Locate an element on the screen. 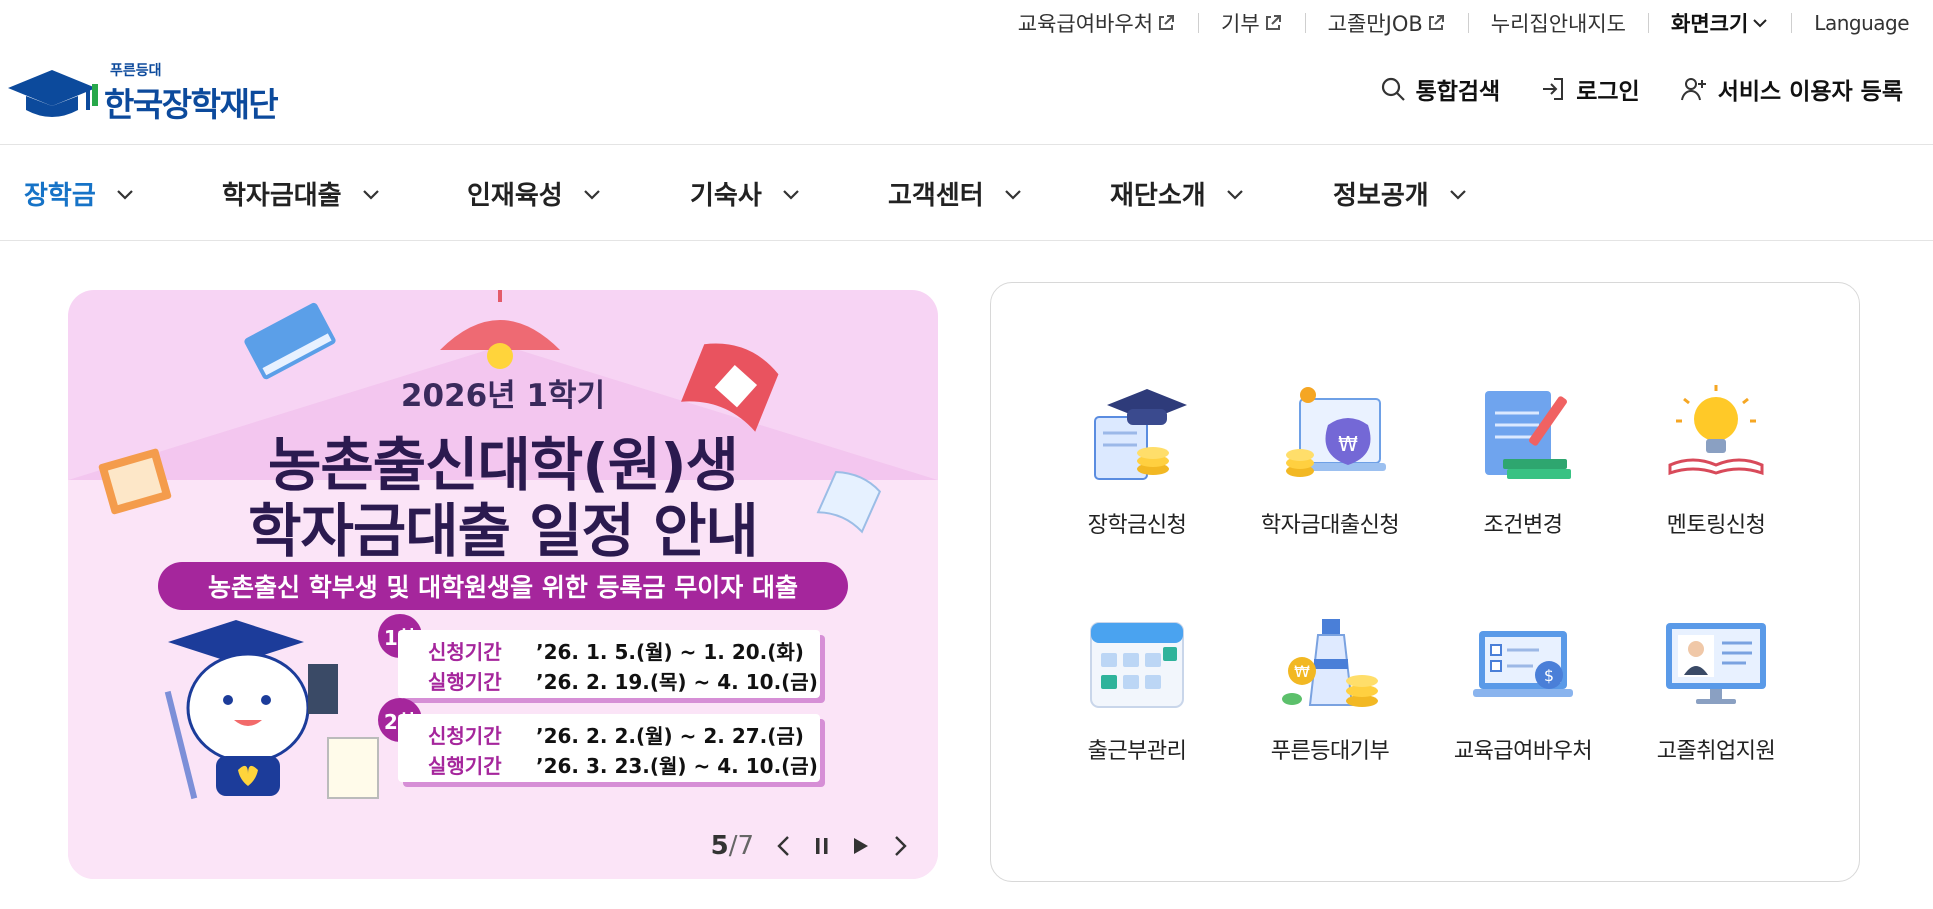 The height and width of the screenshot is (909, 1933). nav-item-student-loan: 학자금대출 is located at coordinates (302, 193).